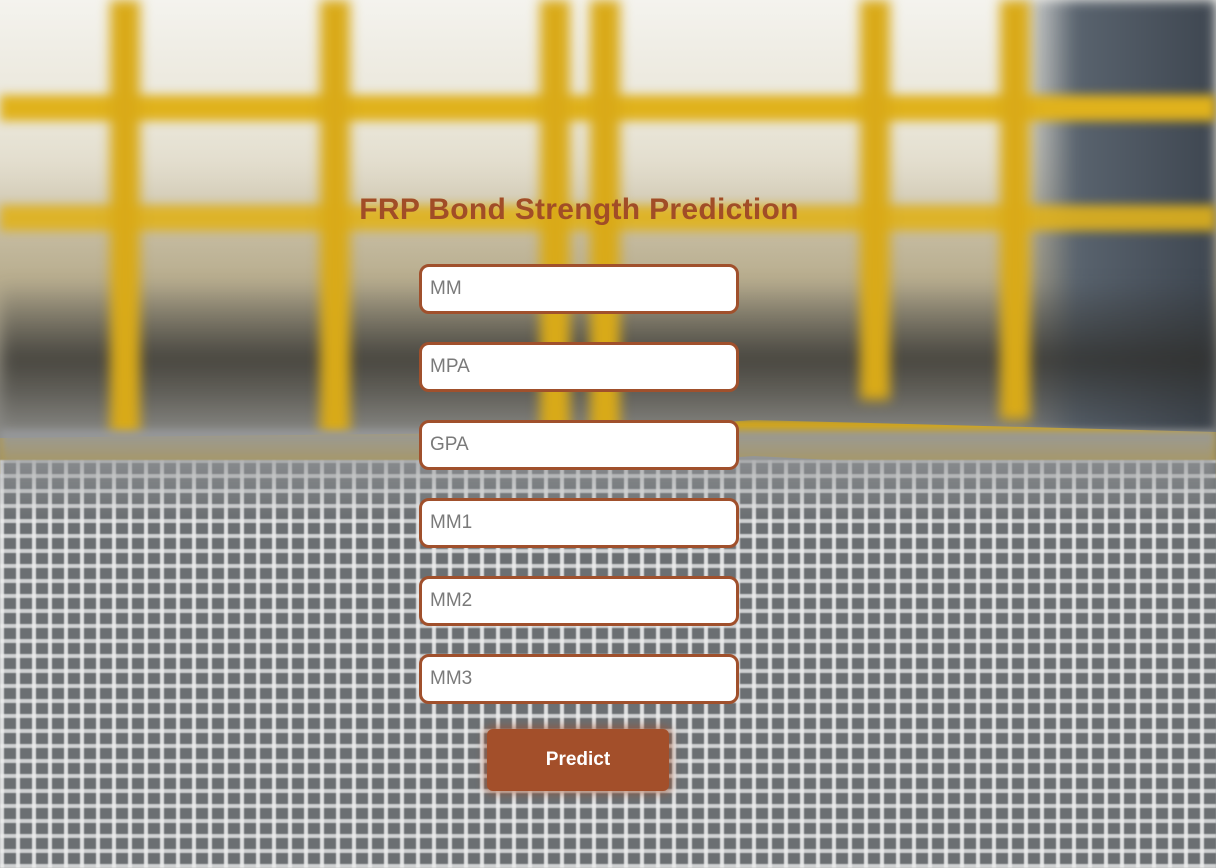 This screenshot has height=868, width=1216. What do you see at coordinates (579, 679) in the screenshot?
I see `mm3-input` at bounding box center [579, 679].